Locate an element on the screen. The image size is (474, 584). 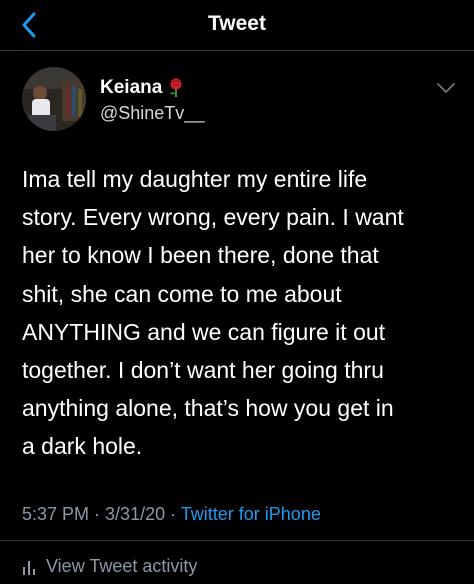
view-tweet-activity-button: View Tweet activity is located at coordinates (109, 566).